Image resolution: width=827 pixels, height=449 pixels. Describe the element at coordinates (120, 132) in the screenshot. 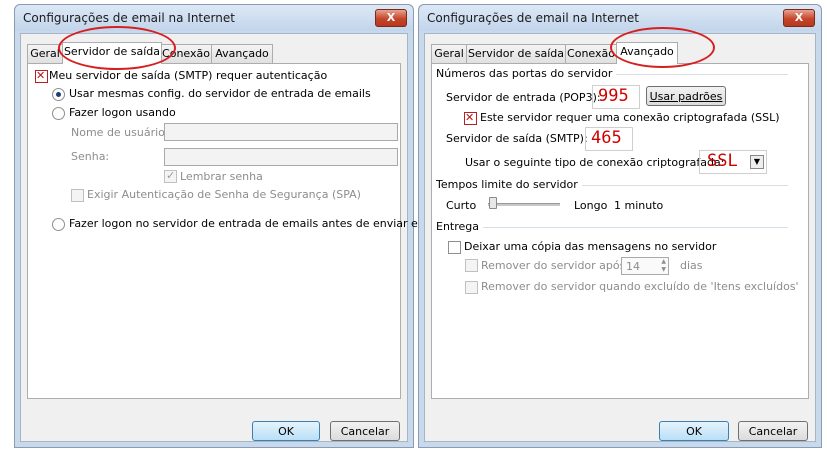

I see `username-label: Nome de usuário:` at that location.